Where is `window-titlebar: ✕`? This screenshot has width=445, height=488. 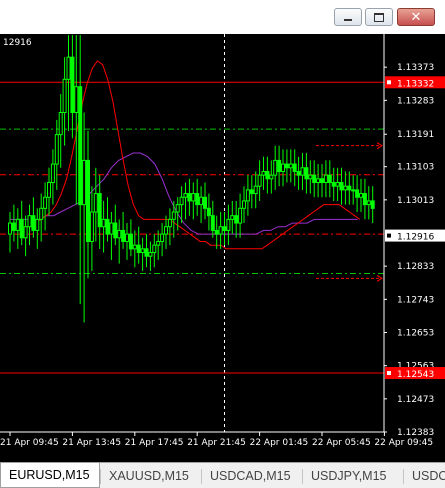
window-titlebar: ✕ is located at coordinates (222, 17).